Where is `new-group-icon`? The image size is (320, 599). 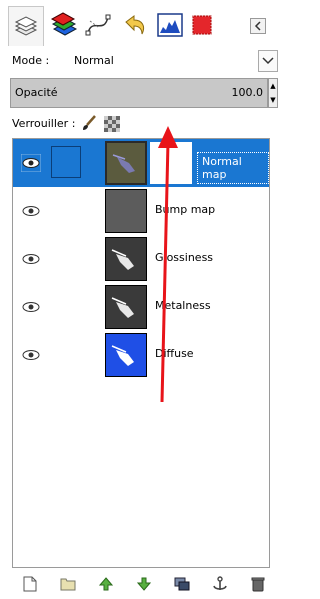 new-group-icon is located at coordinates (68, 584).